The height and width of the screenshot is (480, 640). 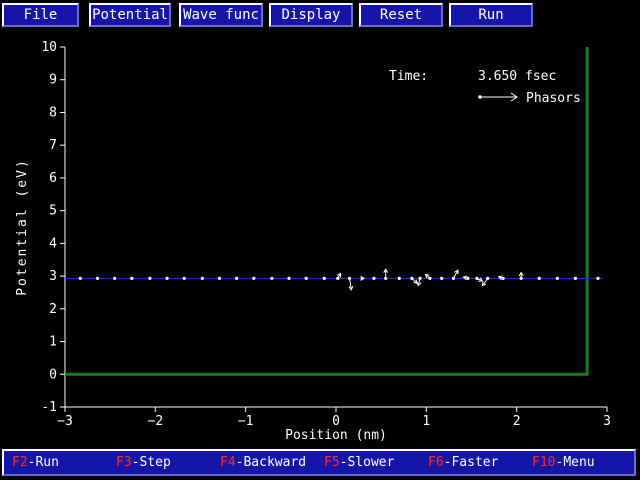 What do you see at coordinates (53, 276) in the screenshot?
I see `y-tick-label: 3` at bounding box center [53, 276].